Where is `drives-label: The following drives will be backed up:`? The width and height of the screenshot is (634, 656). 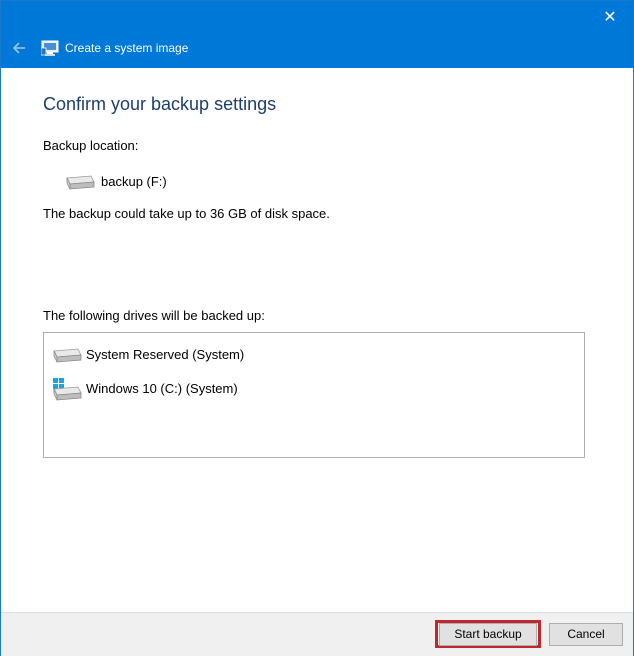 drives-label: The following drives will be backed up: is located at coordinates (154, 315).